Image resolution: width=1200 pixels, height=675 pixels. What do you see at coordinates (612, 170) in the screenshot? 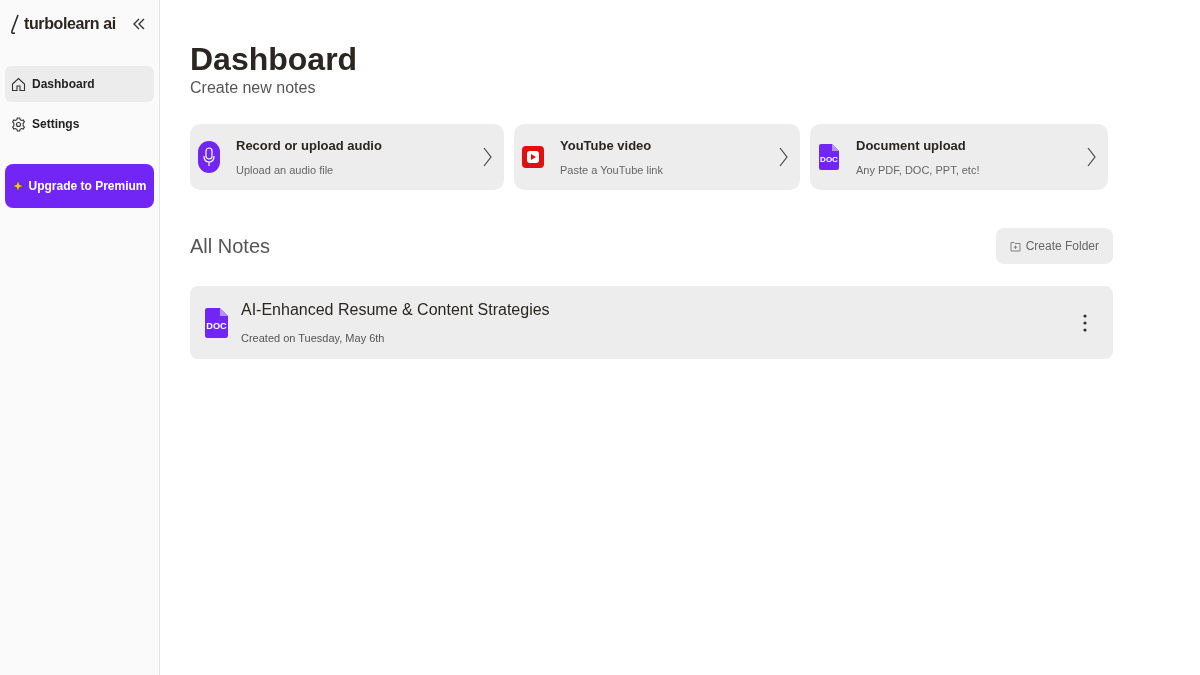
I see `card-subtitle: Paste a YouTube link` at bounding box center [612, 170].